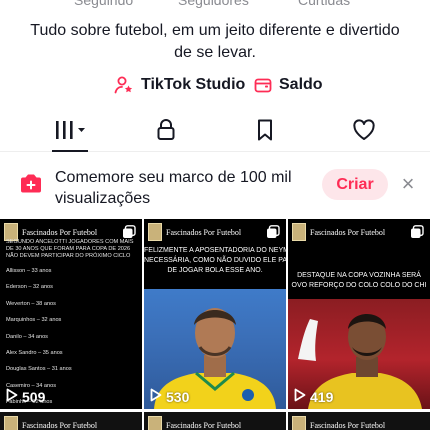 The height and width of the screenshot is (430, 430). I want to click on headline-line: DESTAQUE NA COPA VOZINHA SERÁ, so click(359, 275).